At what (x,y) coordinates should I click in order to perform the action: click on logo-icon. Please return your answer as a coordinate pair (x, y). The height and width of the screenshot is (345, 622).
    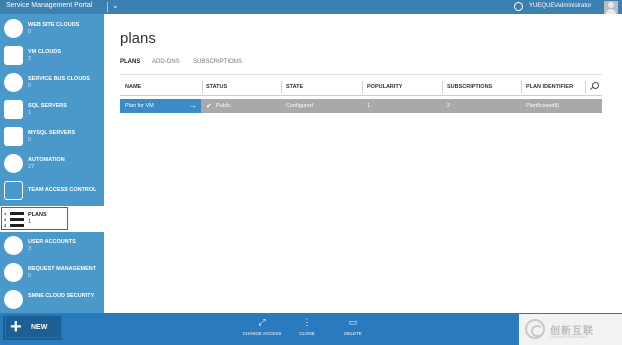
    Looking at the image, I should click on (535, 329).